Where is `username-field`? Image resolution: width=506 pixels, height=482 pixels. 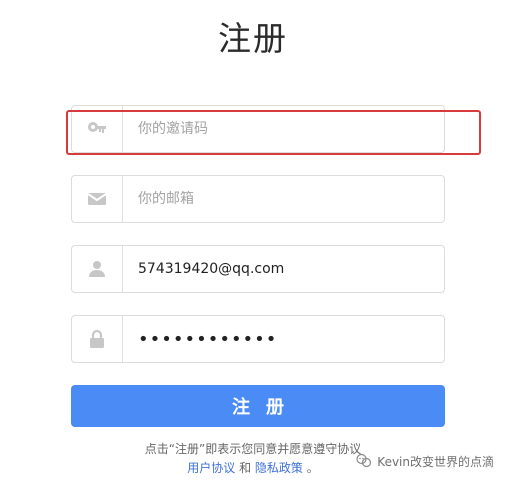 username-field is located at coordinates (258, 269).